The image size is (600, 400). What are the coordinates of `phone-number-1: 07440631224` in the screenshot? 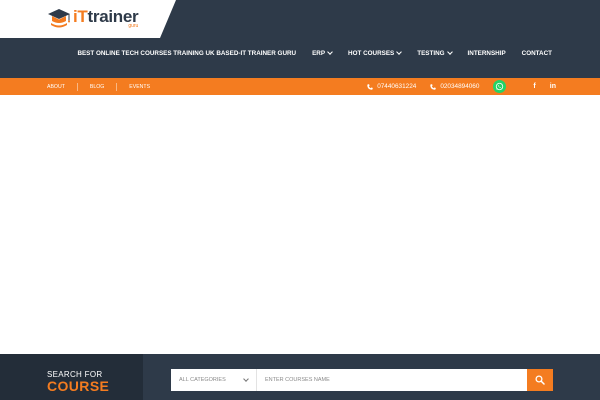 It's located at (397, 86).